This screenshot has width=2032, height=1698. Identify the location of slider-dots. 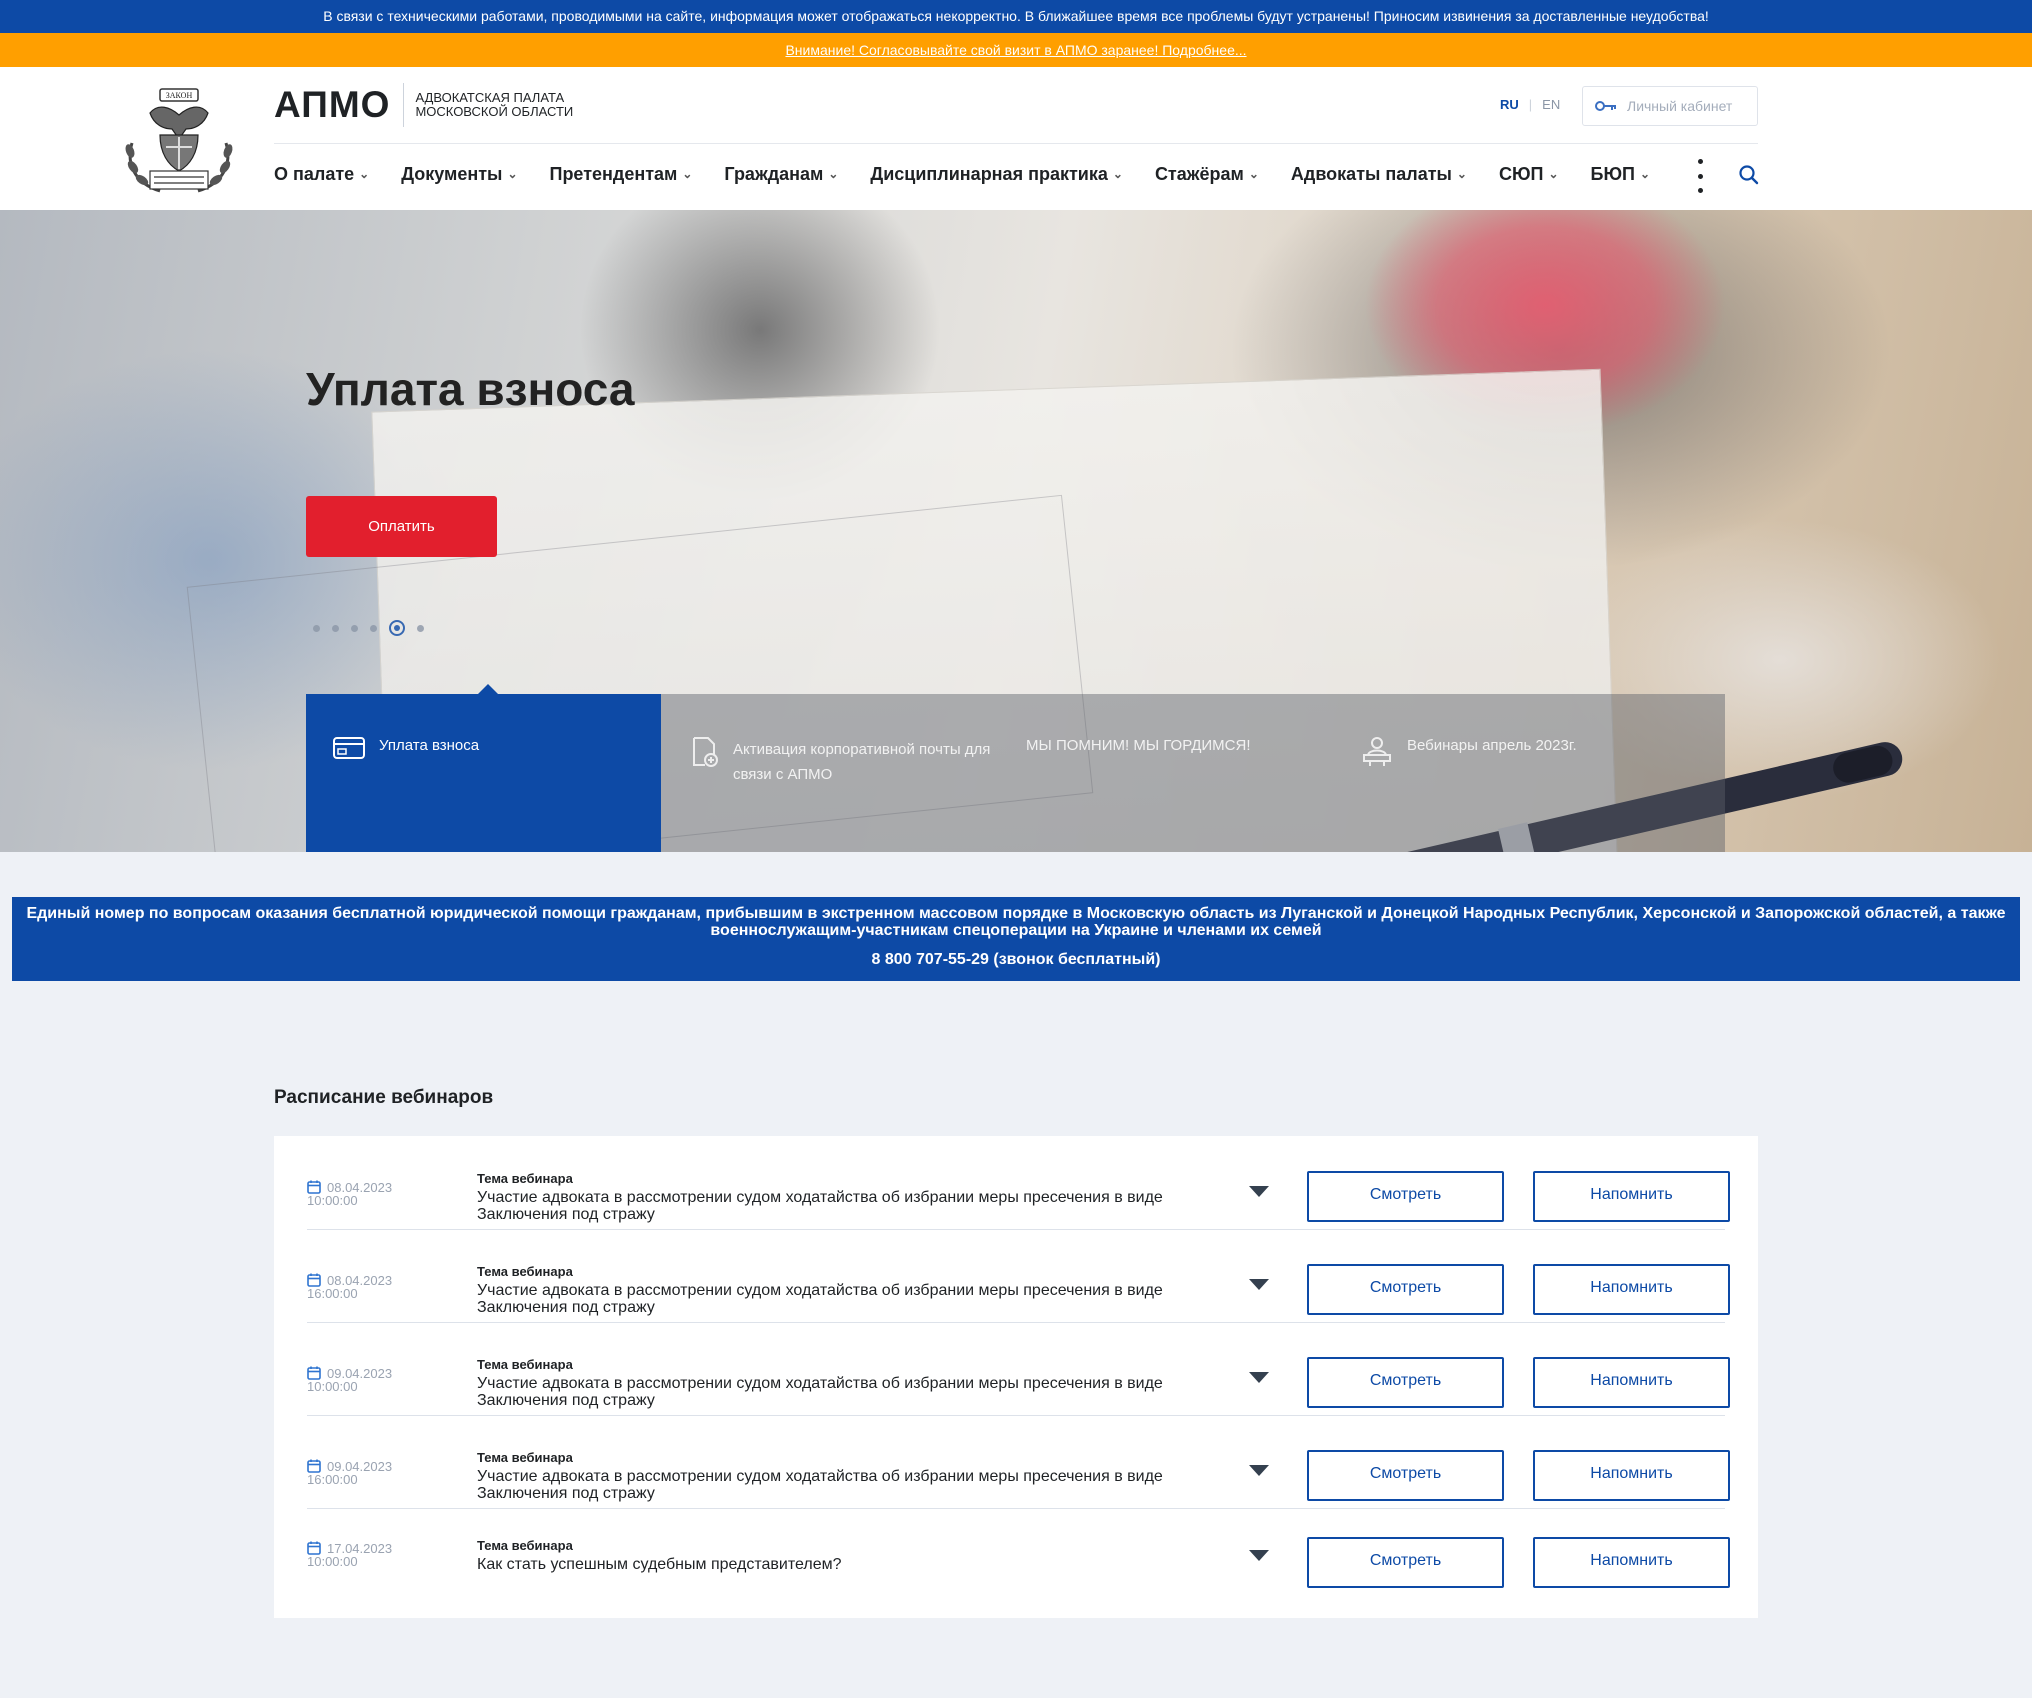
(368, 628).